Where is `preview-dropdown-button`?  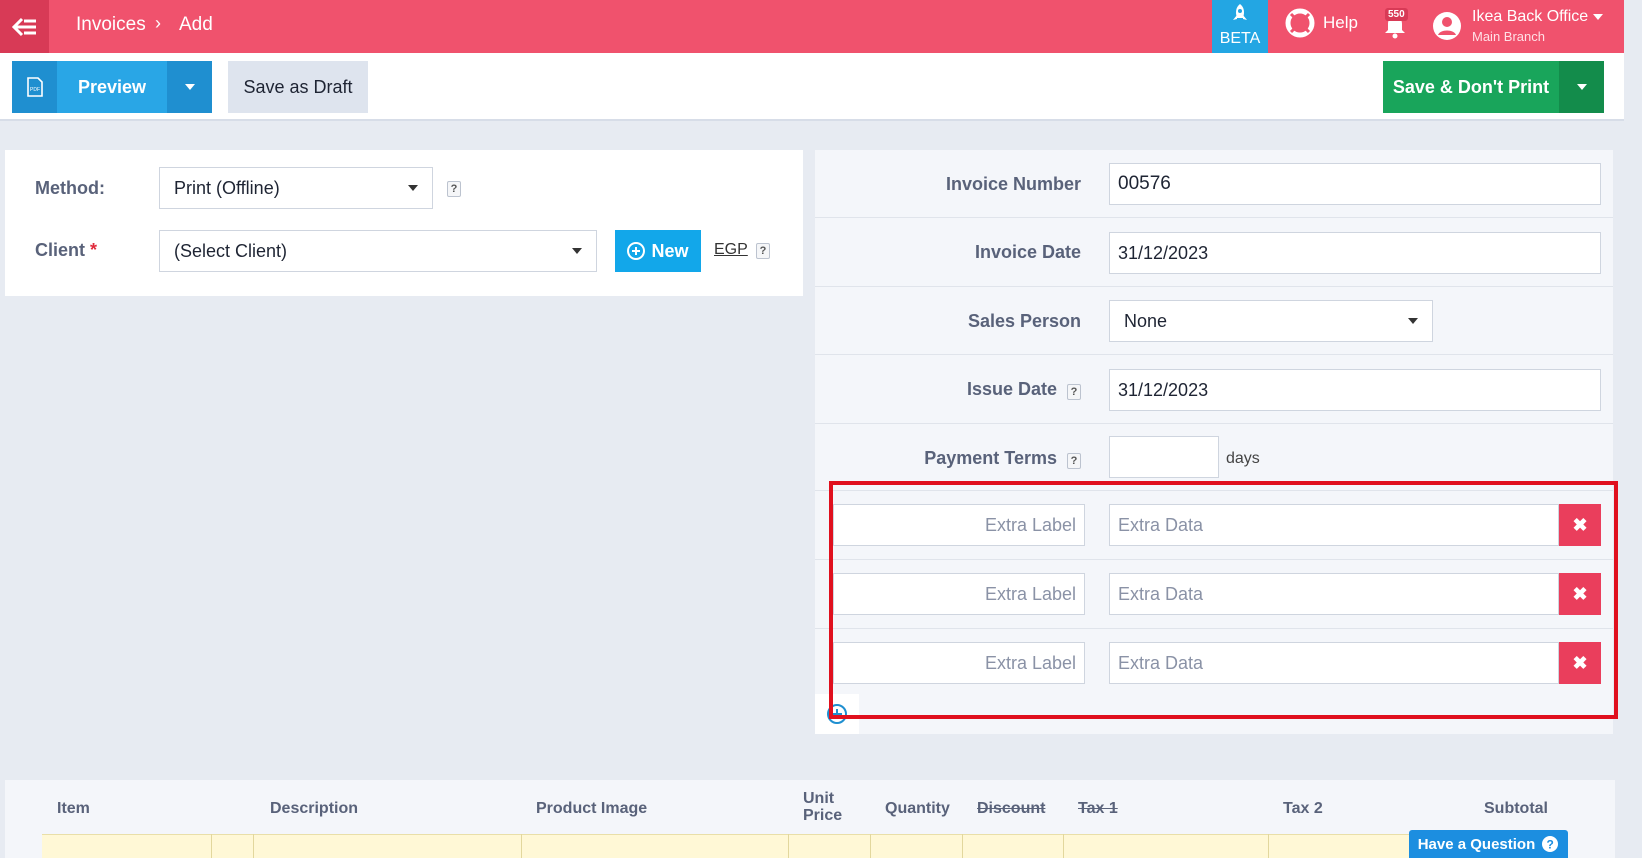 preview-dropdown-button is located at coordinates (189, 87).